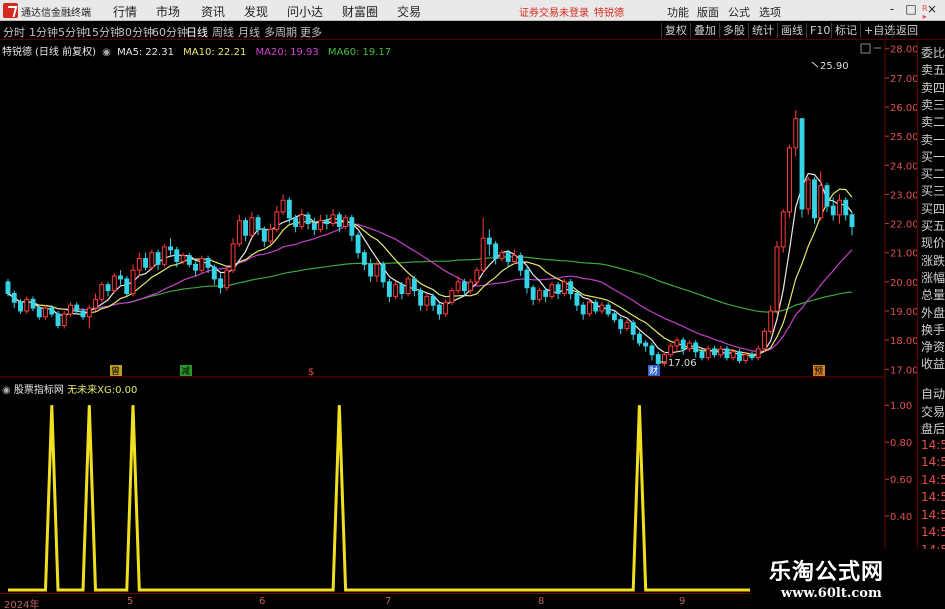 The width and height of the screenshot is (945, 609). What do you see at coordinates (554, 11) in the screenshot?
I see `login-status: 证券交易未登录` at bounding box center [554, 11].